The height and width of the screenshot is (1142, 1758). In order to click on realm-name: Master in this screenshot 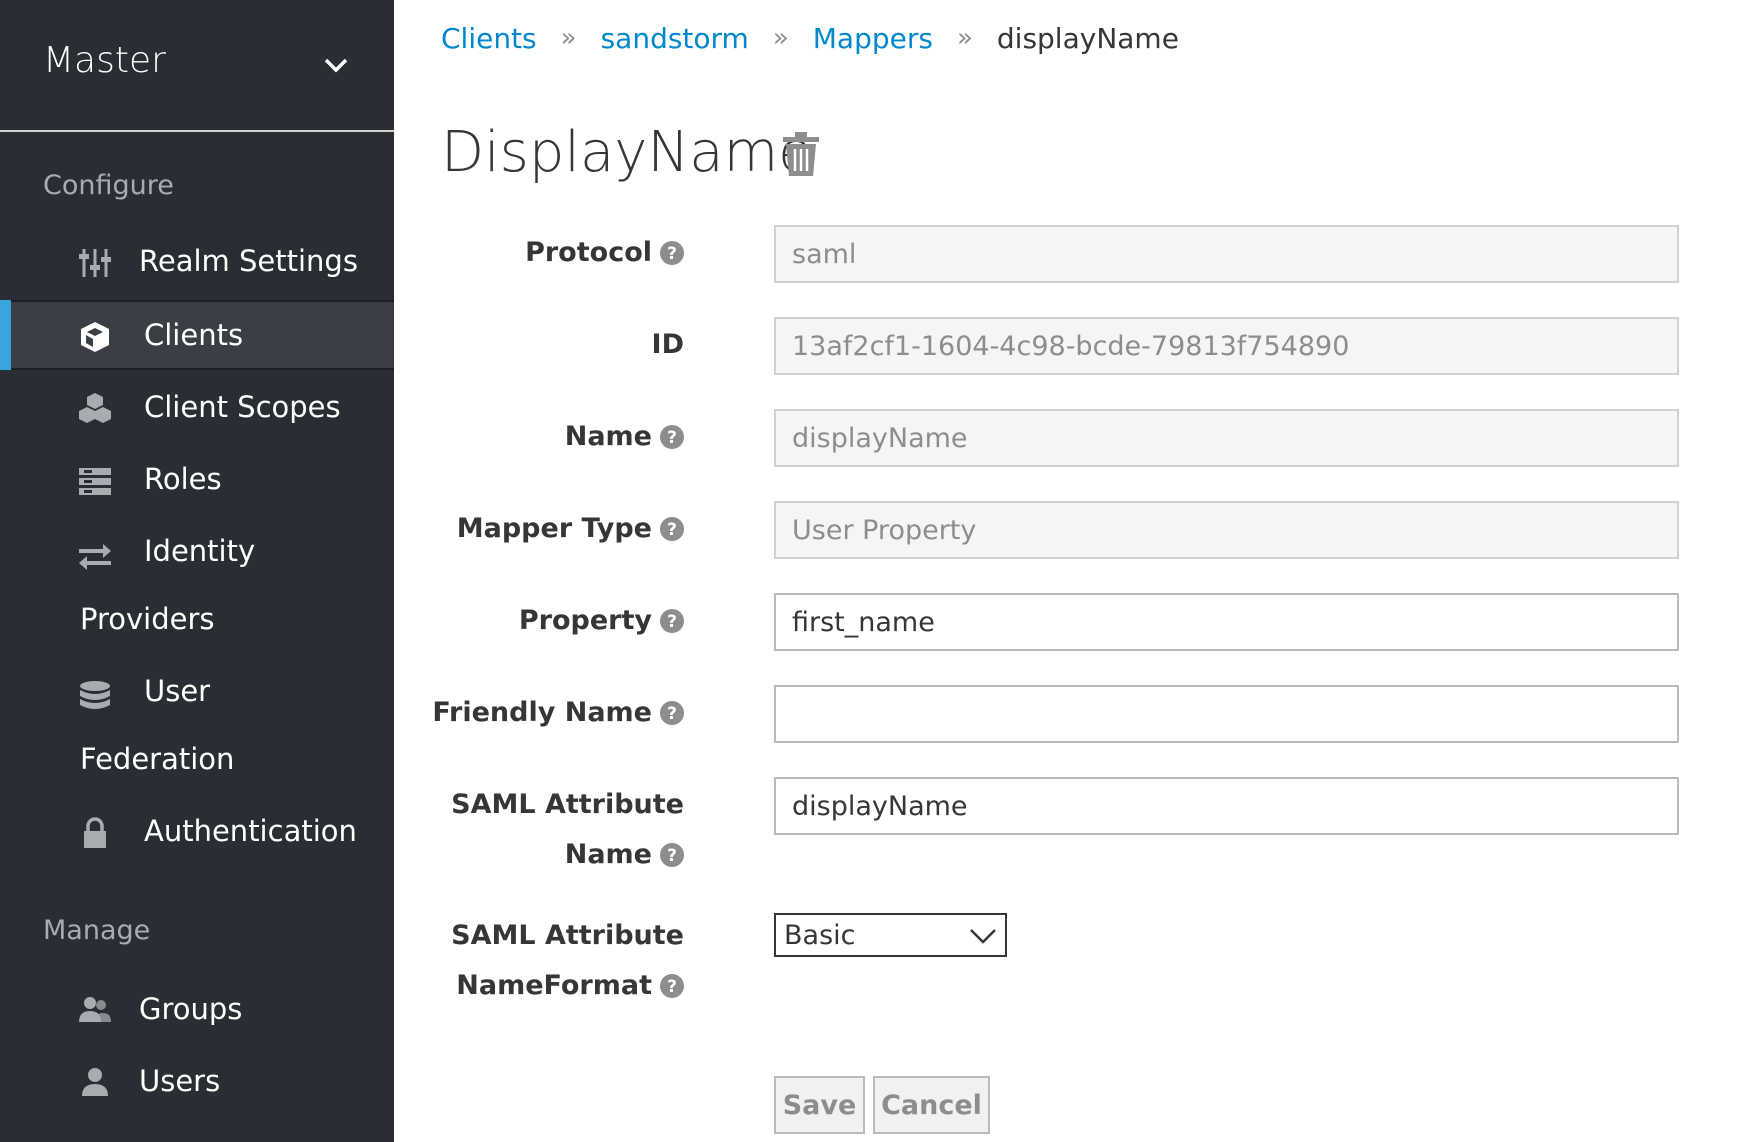, I will do `click(104, 60)`.